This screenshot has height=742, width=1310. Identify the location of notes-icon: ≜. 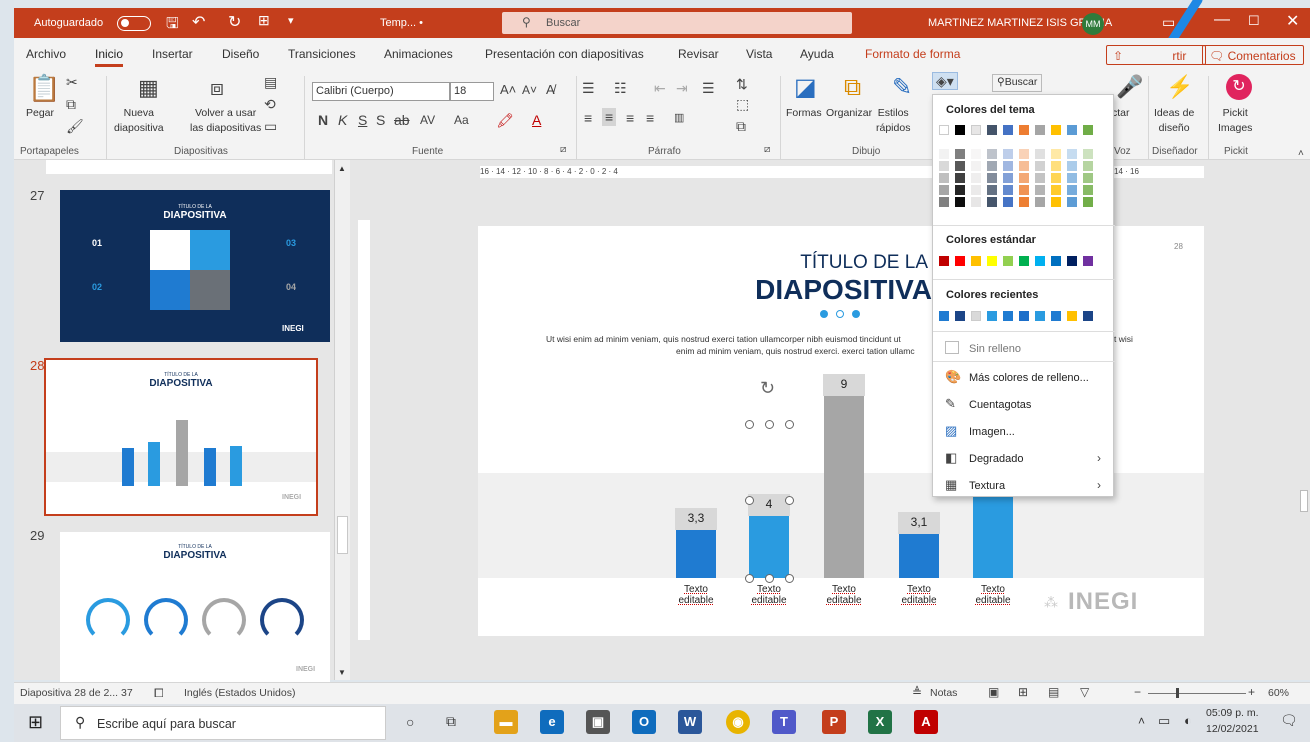
(917, 692).